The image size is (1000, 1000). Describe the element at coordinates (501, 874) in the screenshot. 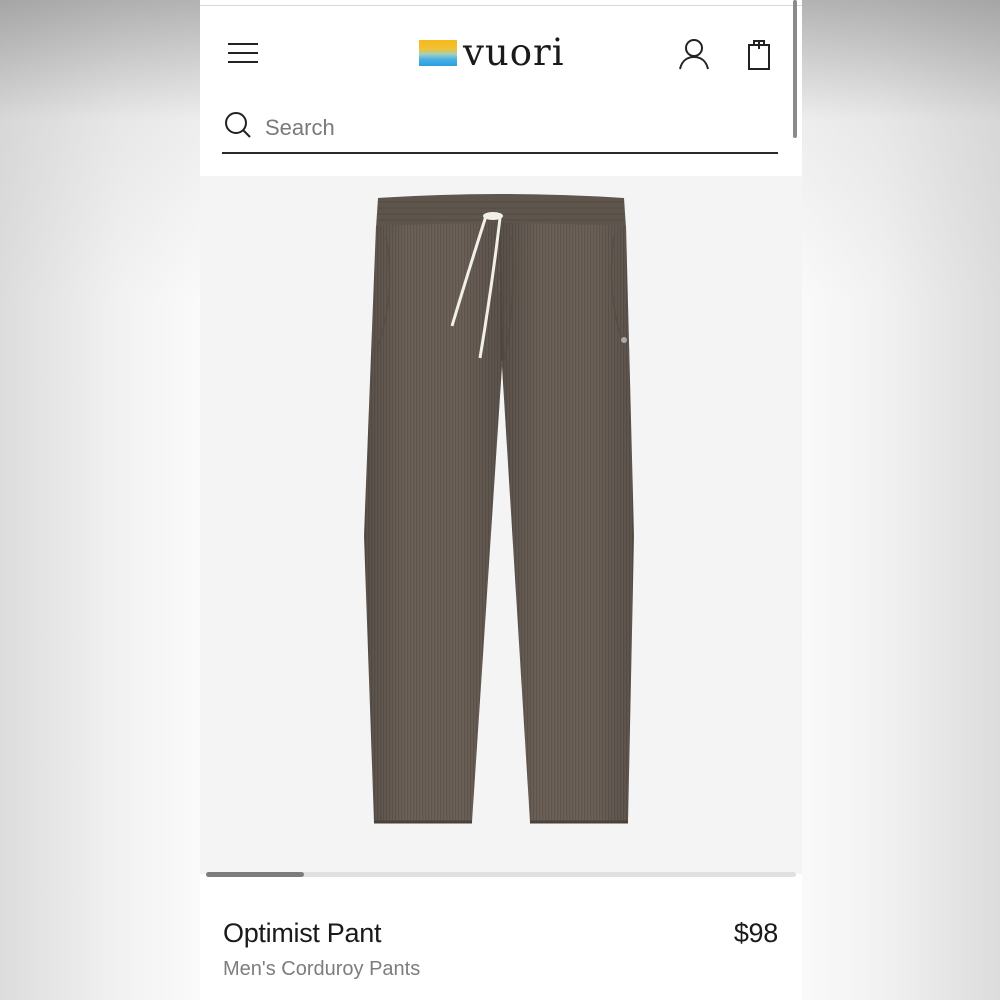

I see `gallery-progress-track` at that location.